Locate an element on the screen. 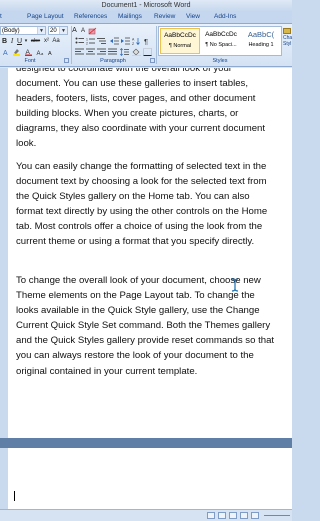 The image size is (320, 521). font-size-value: 20 is located at coordinates (53, 31).